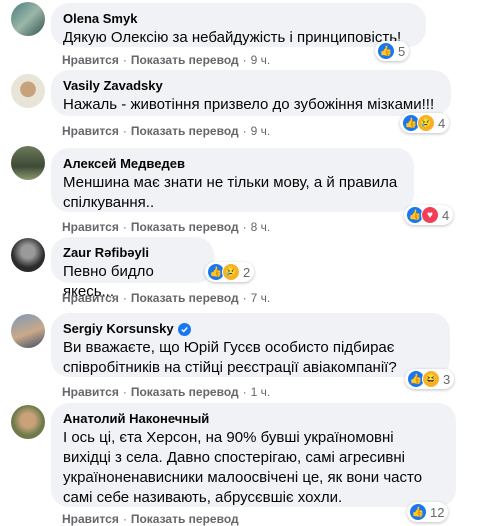 The image size is (497, 526). What do you see at coordinates (447, 379) in the screenshot?
I see `reaction-count: 3` at bounding box center [447, 379].